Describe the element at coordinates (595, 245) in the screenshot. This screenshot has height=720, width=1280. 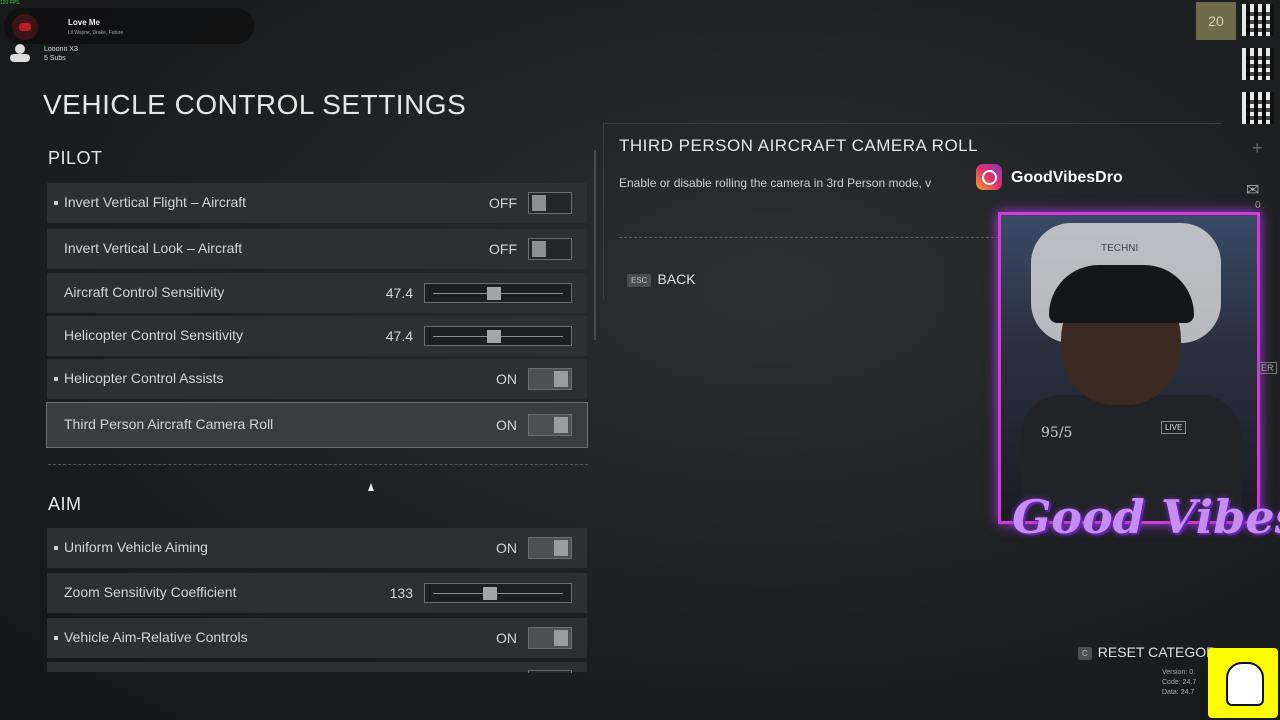
I see `settings-scrollbar` at that location.